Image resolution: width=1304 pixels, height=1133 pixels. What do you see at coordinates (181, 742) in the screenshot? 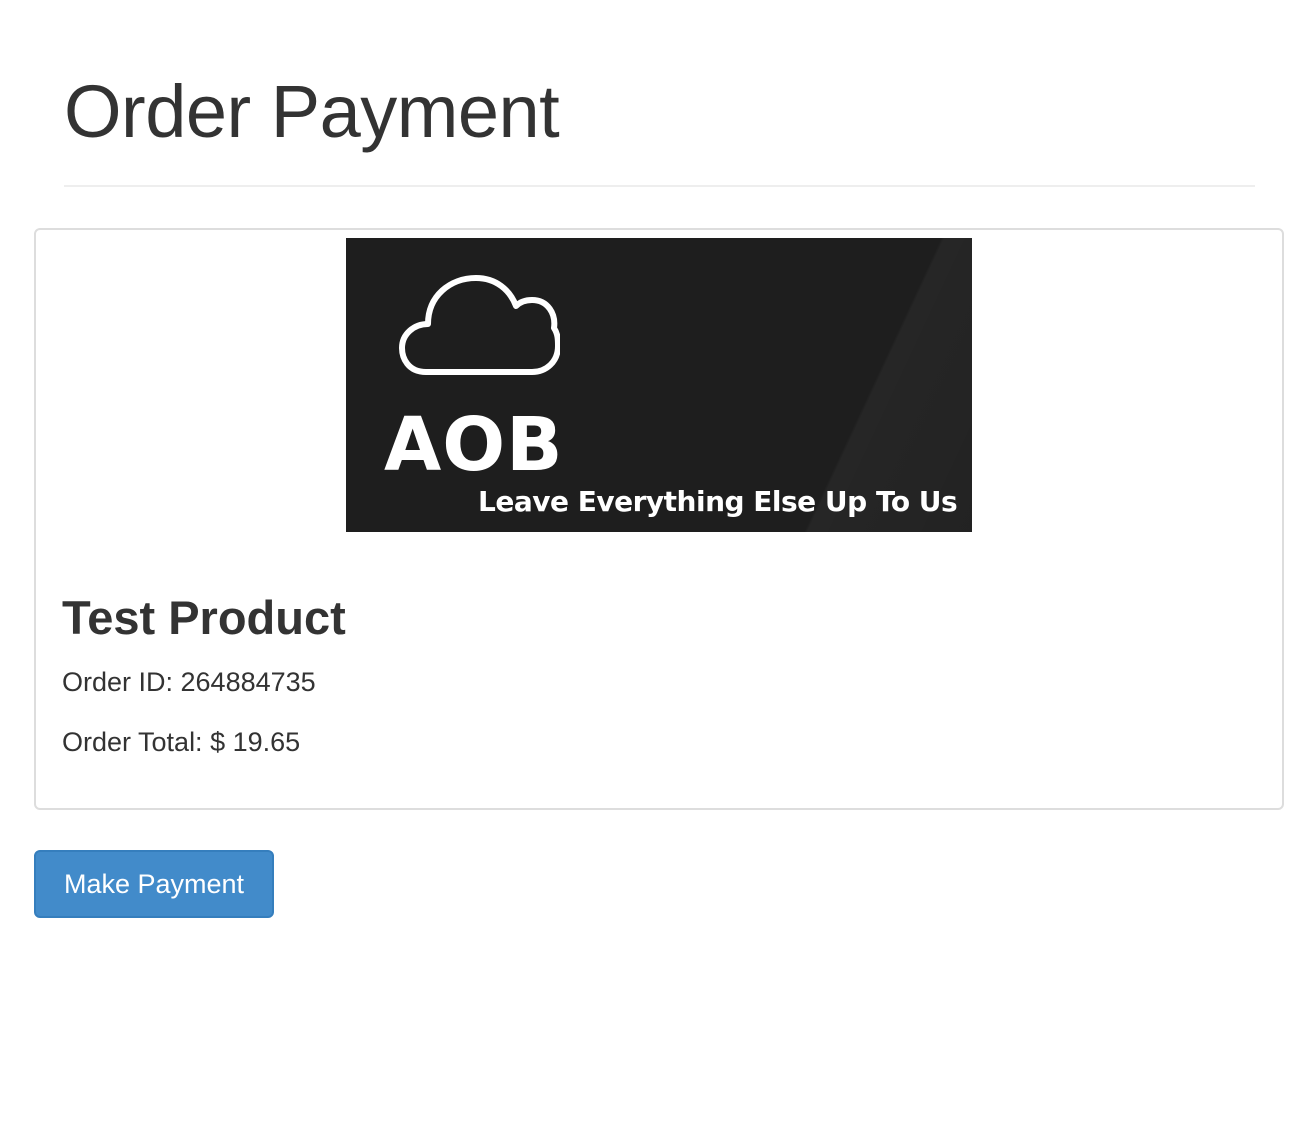
I see `order-total: Order Total: $ 19.65` at bounding box center [181, 742].